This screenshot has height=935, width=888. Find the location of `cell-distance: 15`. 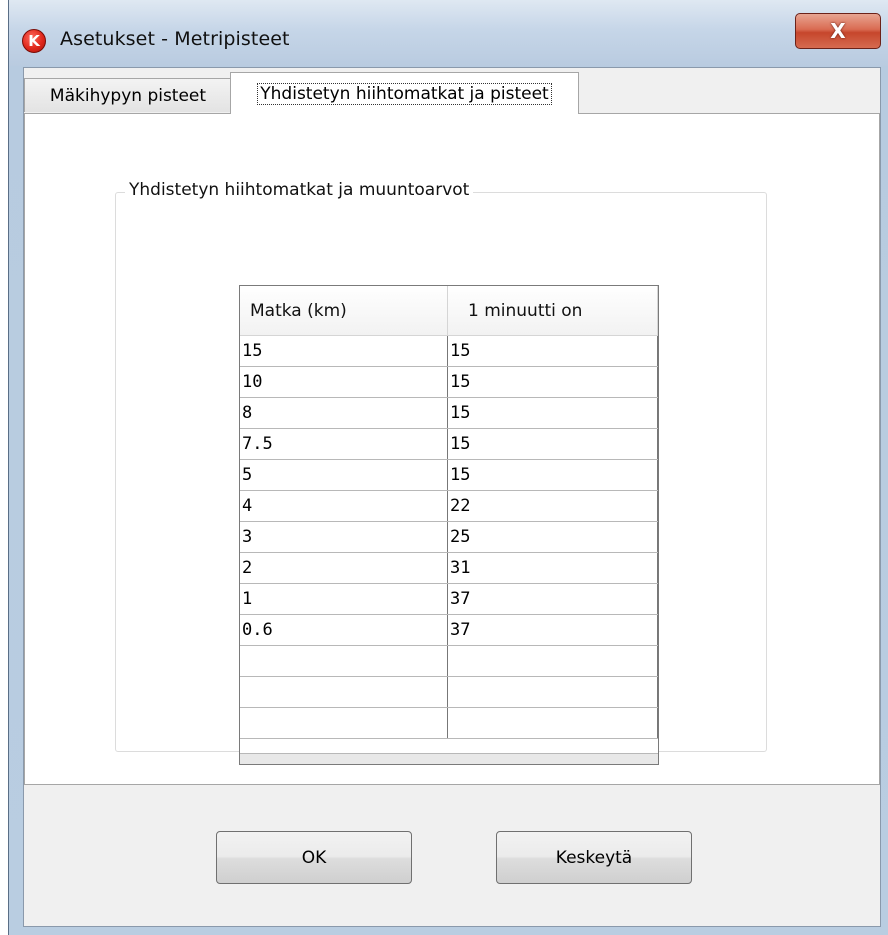

cell-distance: 15 is located at coordinates (344, 351).